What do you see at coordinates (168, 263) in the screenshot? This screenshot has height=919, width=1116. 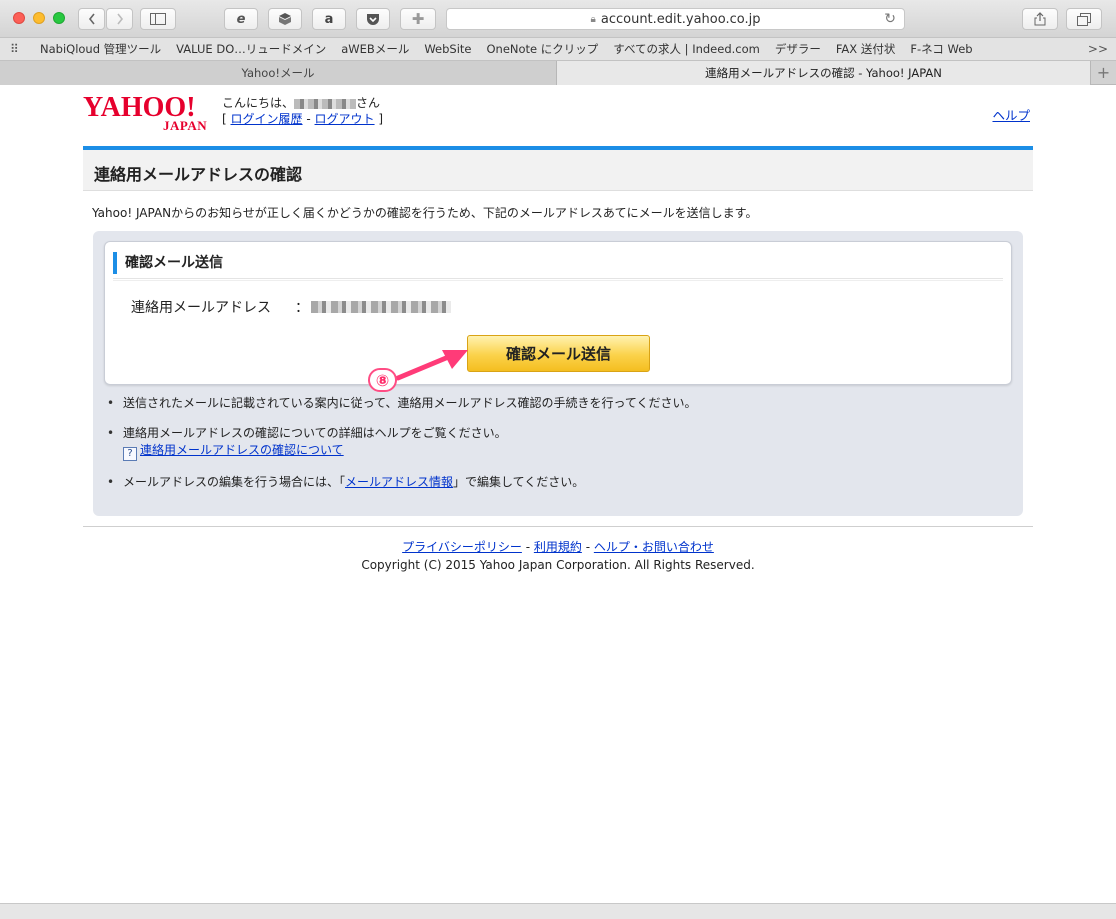 I see `section-title: 確認メール送信` at bounding box center [168, 263].